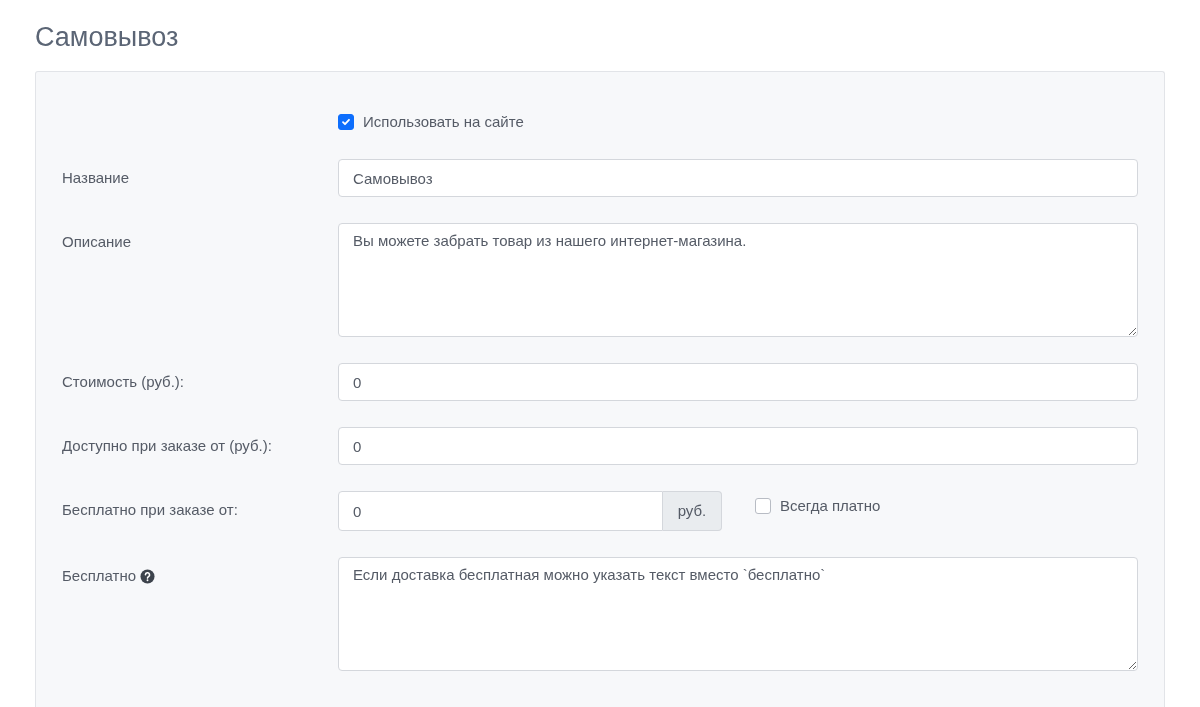 The height and width of the screenshot is (707, 1200). I want to click on field-label: Бесплатно при заказе от:, so click(150, 510).